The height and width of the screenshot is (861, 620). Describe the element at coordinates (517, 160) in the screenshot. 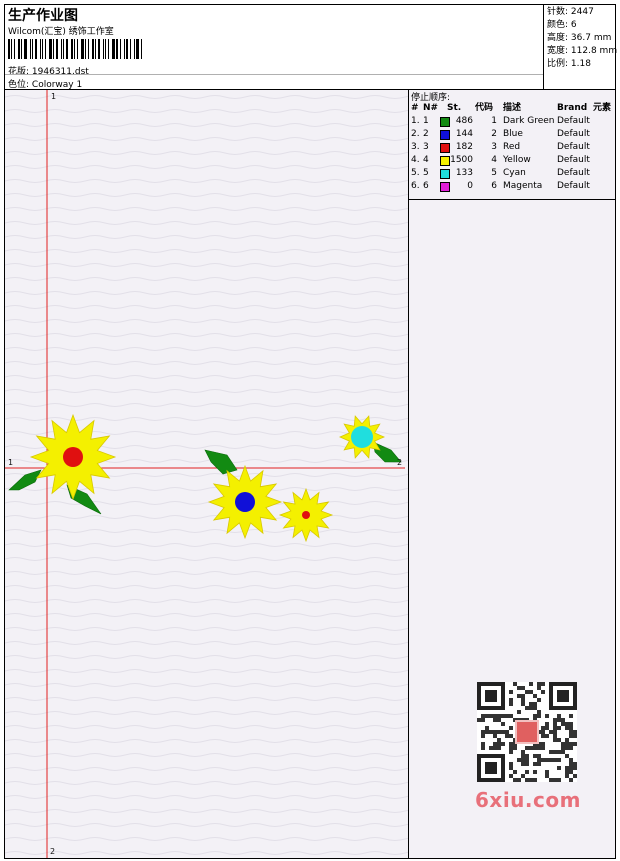

I see `row-description: Yellow` at that location.